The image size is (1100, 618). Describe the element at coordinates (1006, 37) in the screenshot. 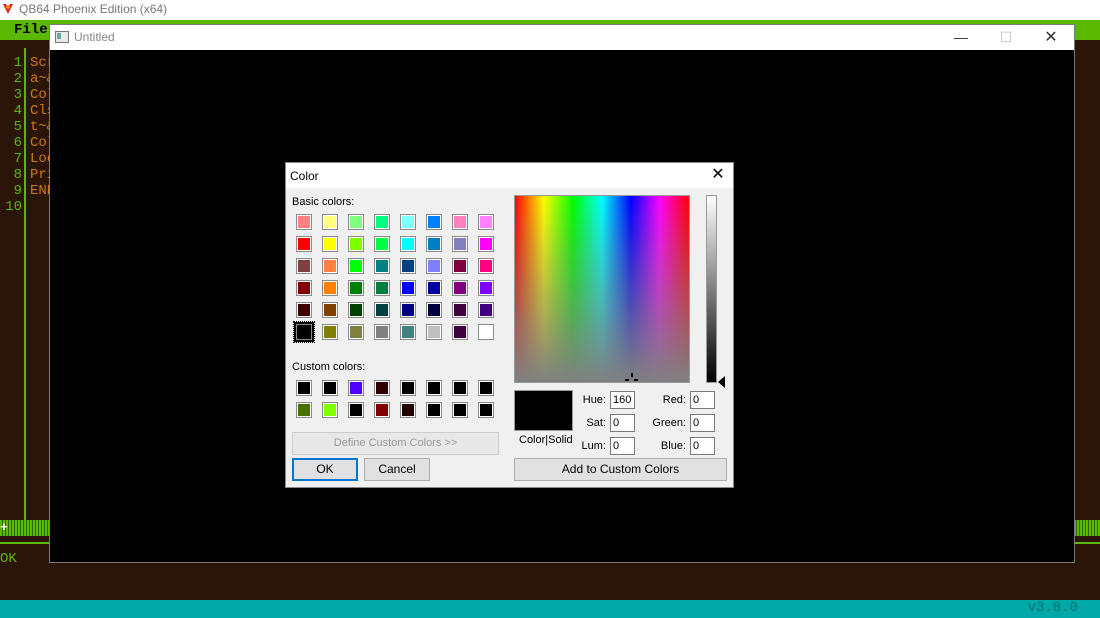

I see `maximize-button: ☐` at that location.